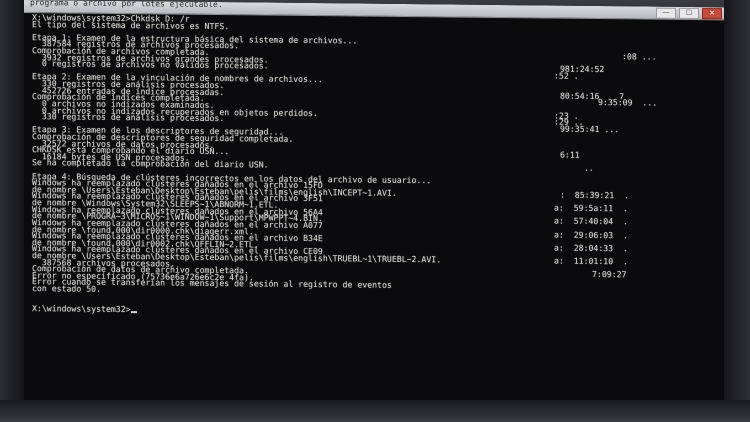  Describe the element at coordinates (737, 211) in the screenshot. I see `monitor-bezel-right` at that location.